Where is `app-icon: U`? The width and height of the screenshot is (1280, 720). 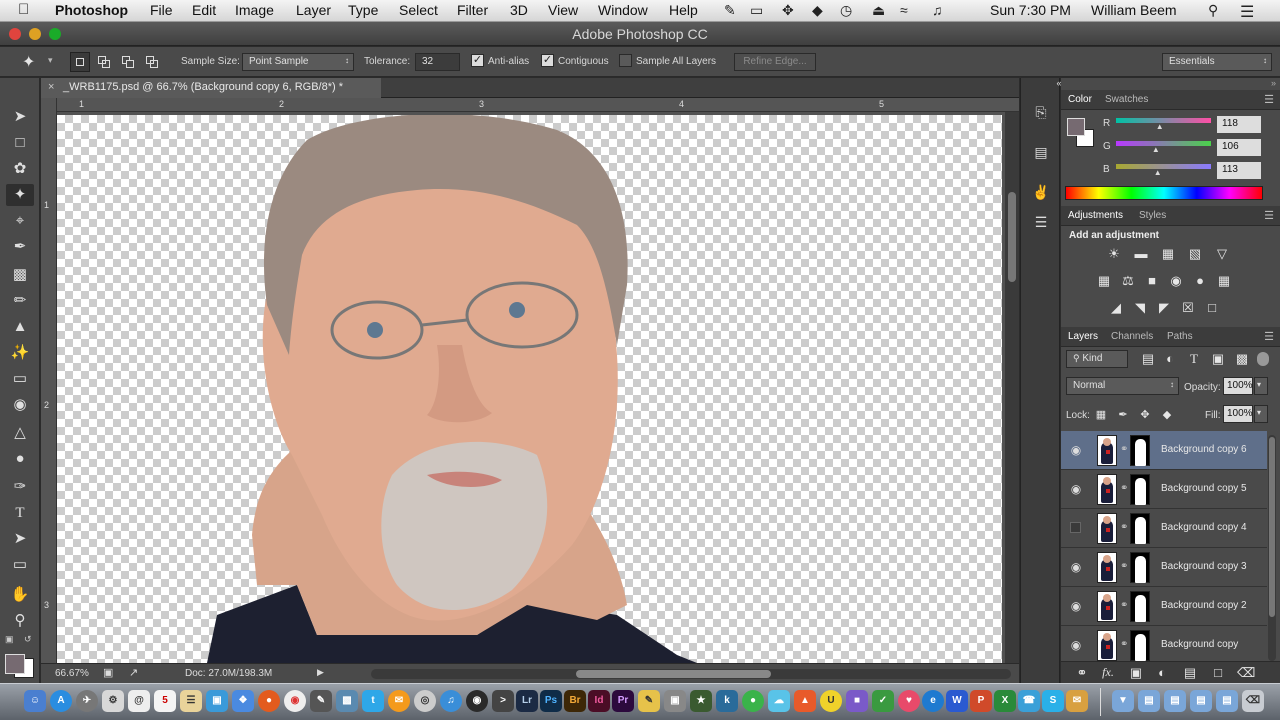
app-icon: U is located at coordinates (831, 701).